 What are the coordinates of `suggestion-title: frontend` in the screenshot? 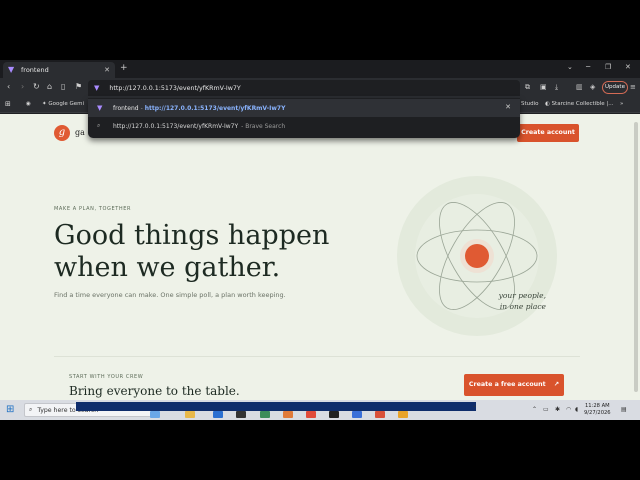 It's located at (126, 108).